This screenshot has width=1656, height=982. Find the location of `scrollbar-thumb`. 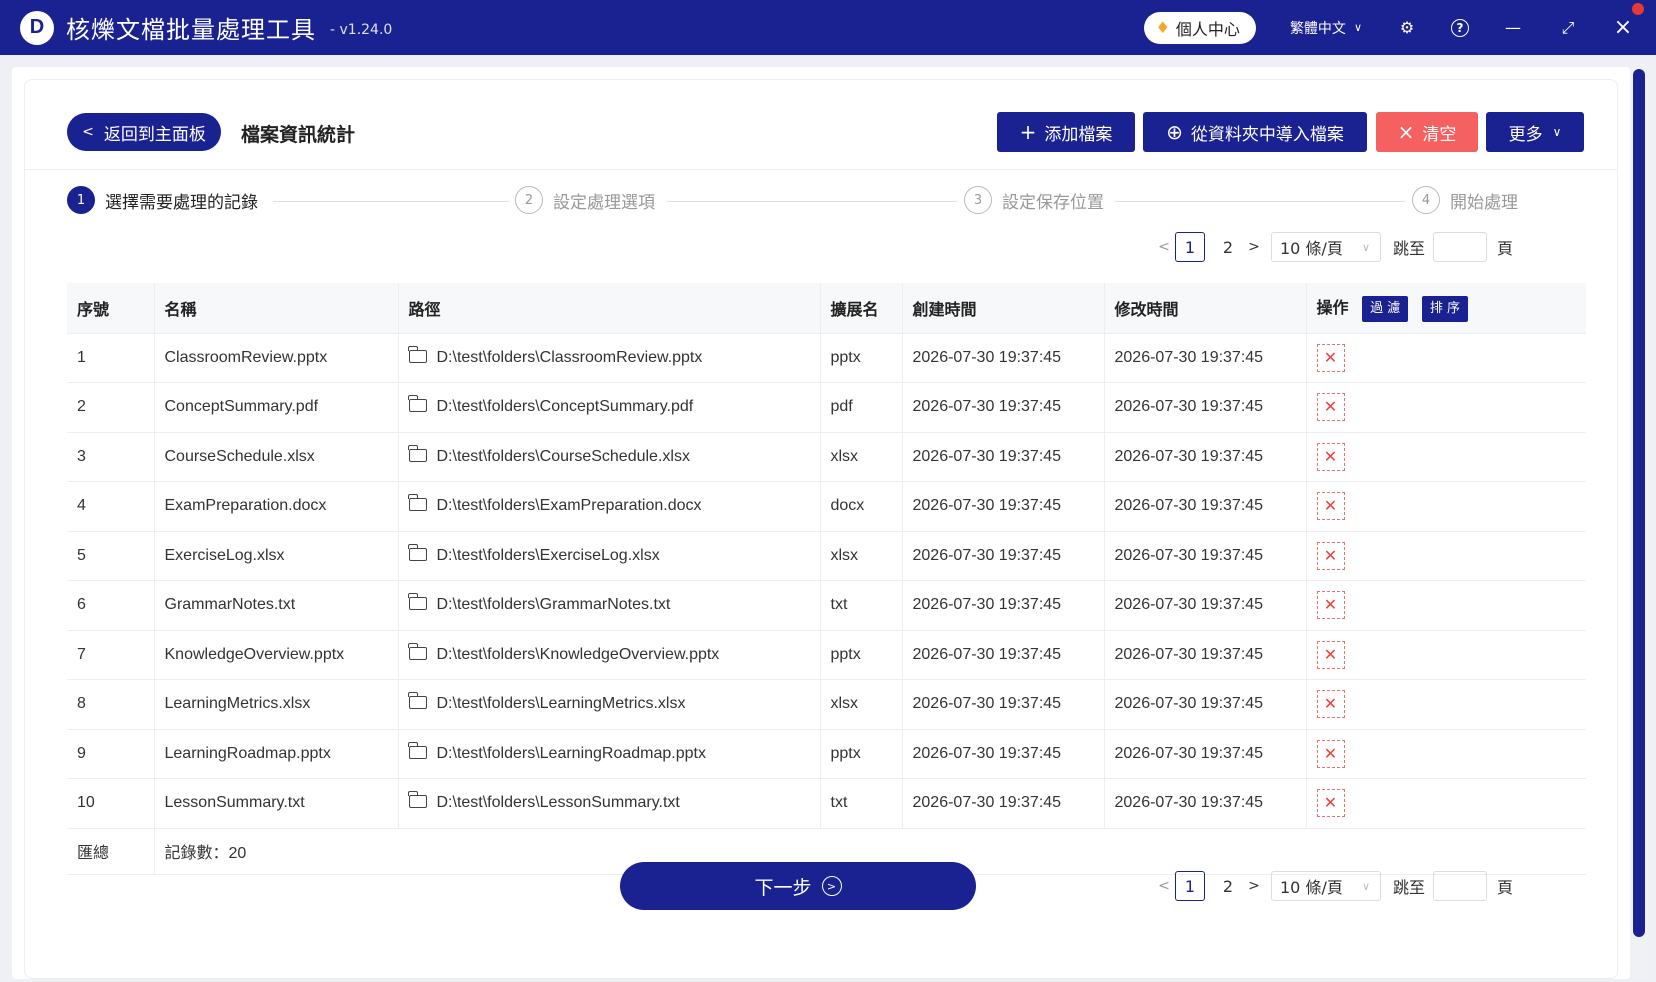

scrollbar-thumb is located at coordinates (1639, 503).